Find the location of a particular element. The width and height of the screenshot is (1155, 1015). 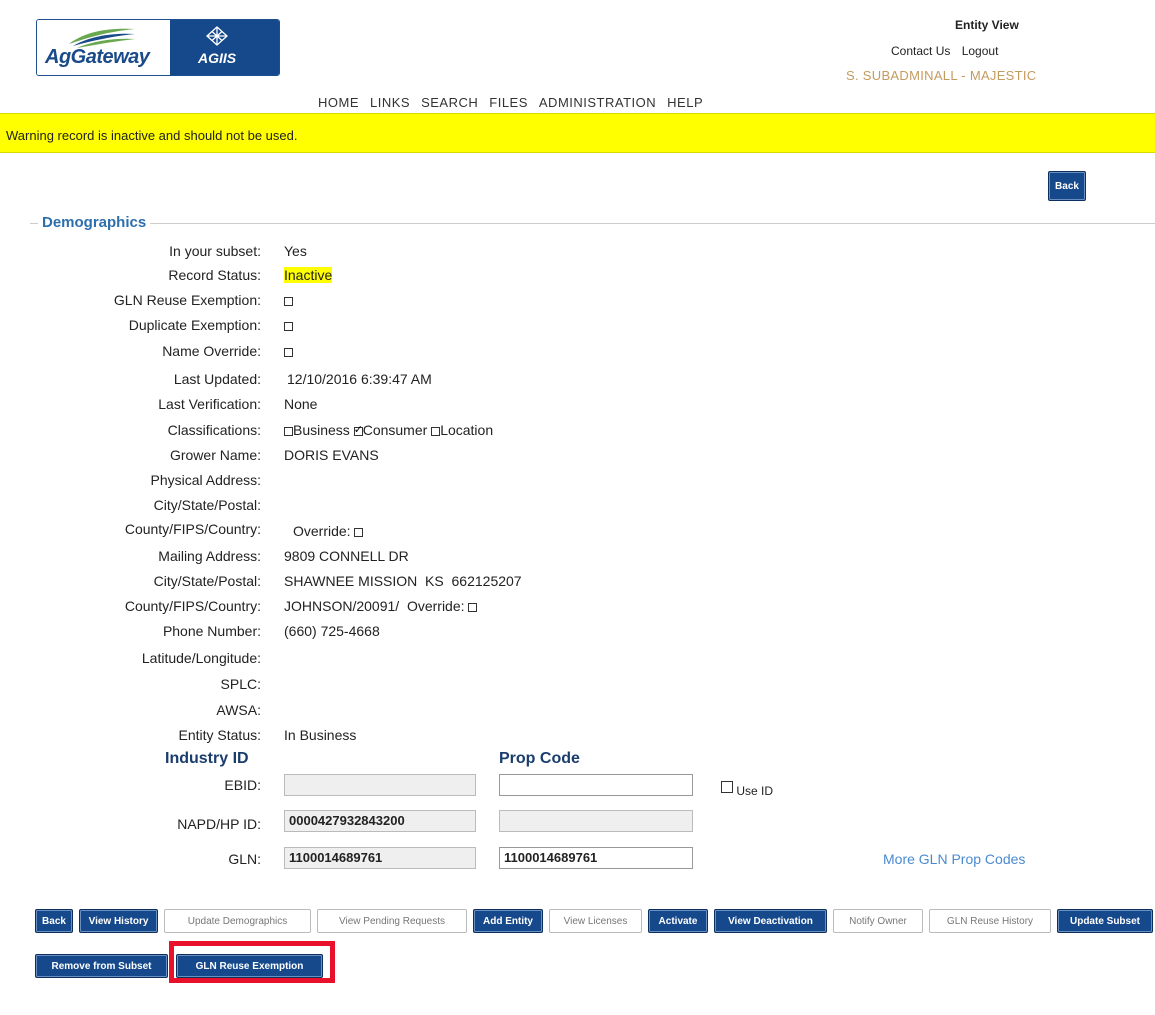

gln-reuse-history-button: GLN Reuse History is located at coordinates (990, 921).